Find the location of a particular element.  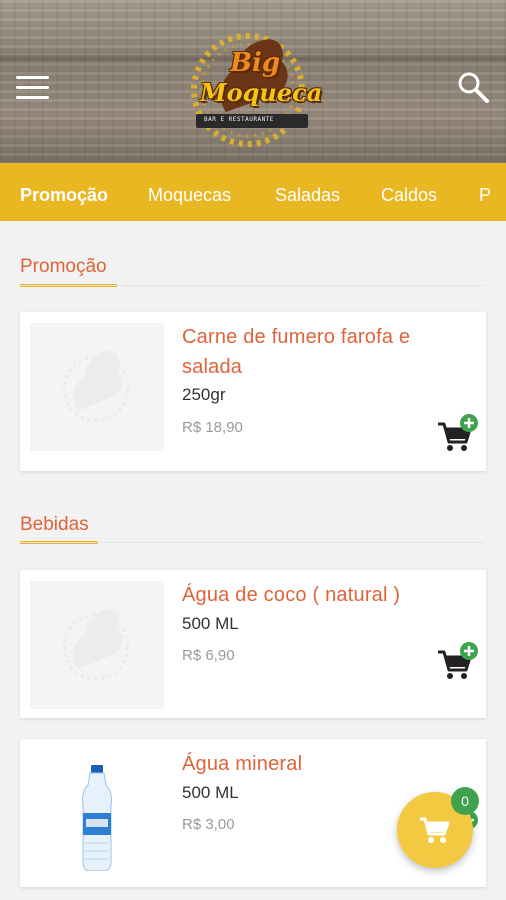

product-description: 250gr is located at coordinates (204, 394).